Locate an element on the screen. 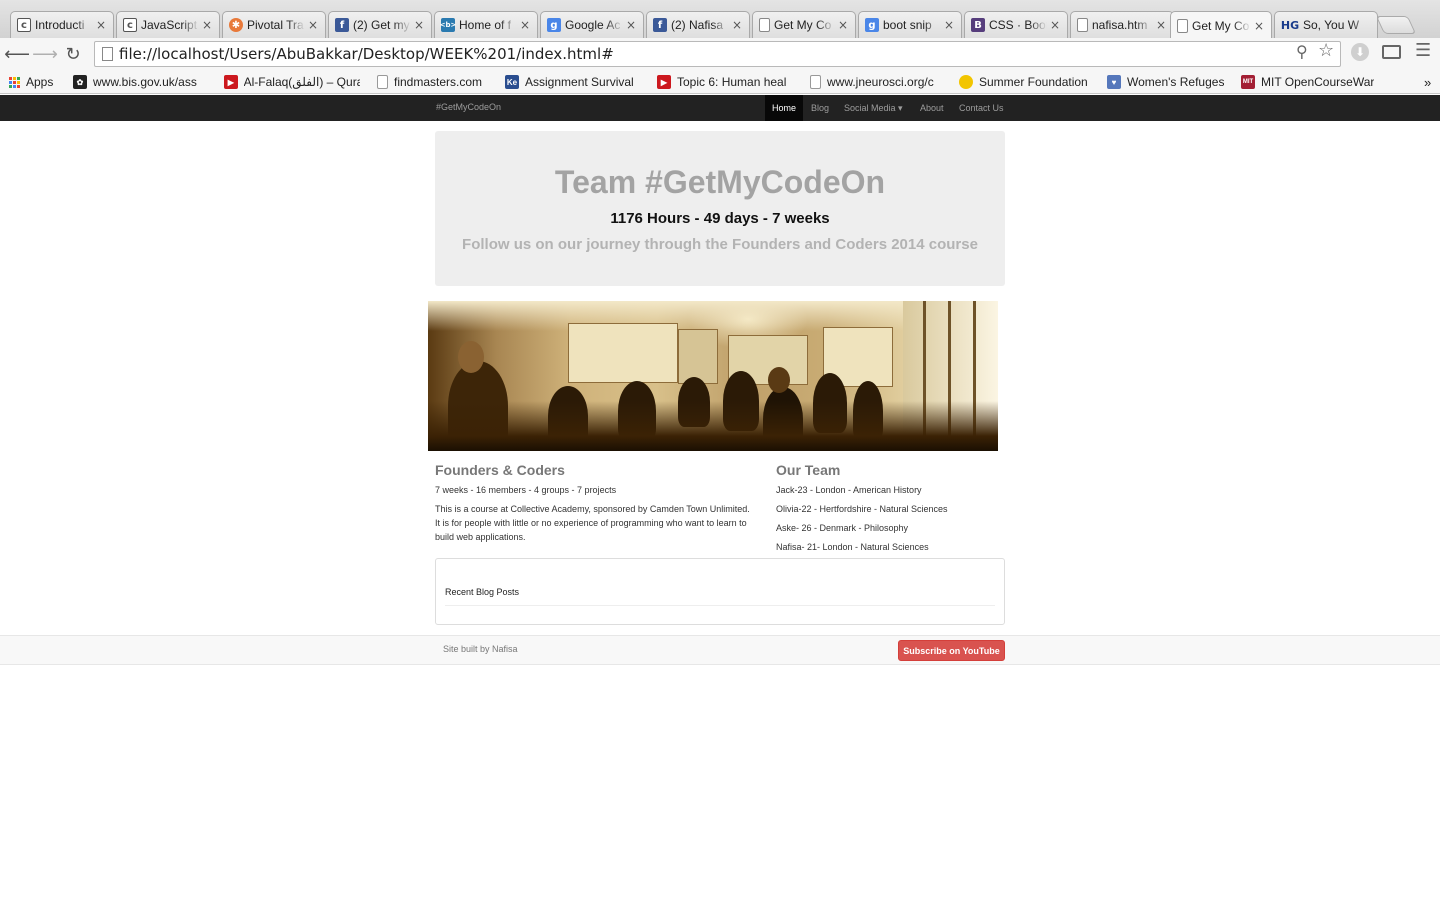  back-arrow-icon: ⟵ is located at coordinates (17, 54).